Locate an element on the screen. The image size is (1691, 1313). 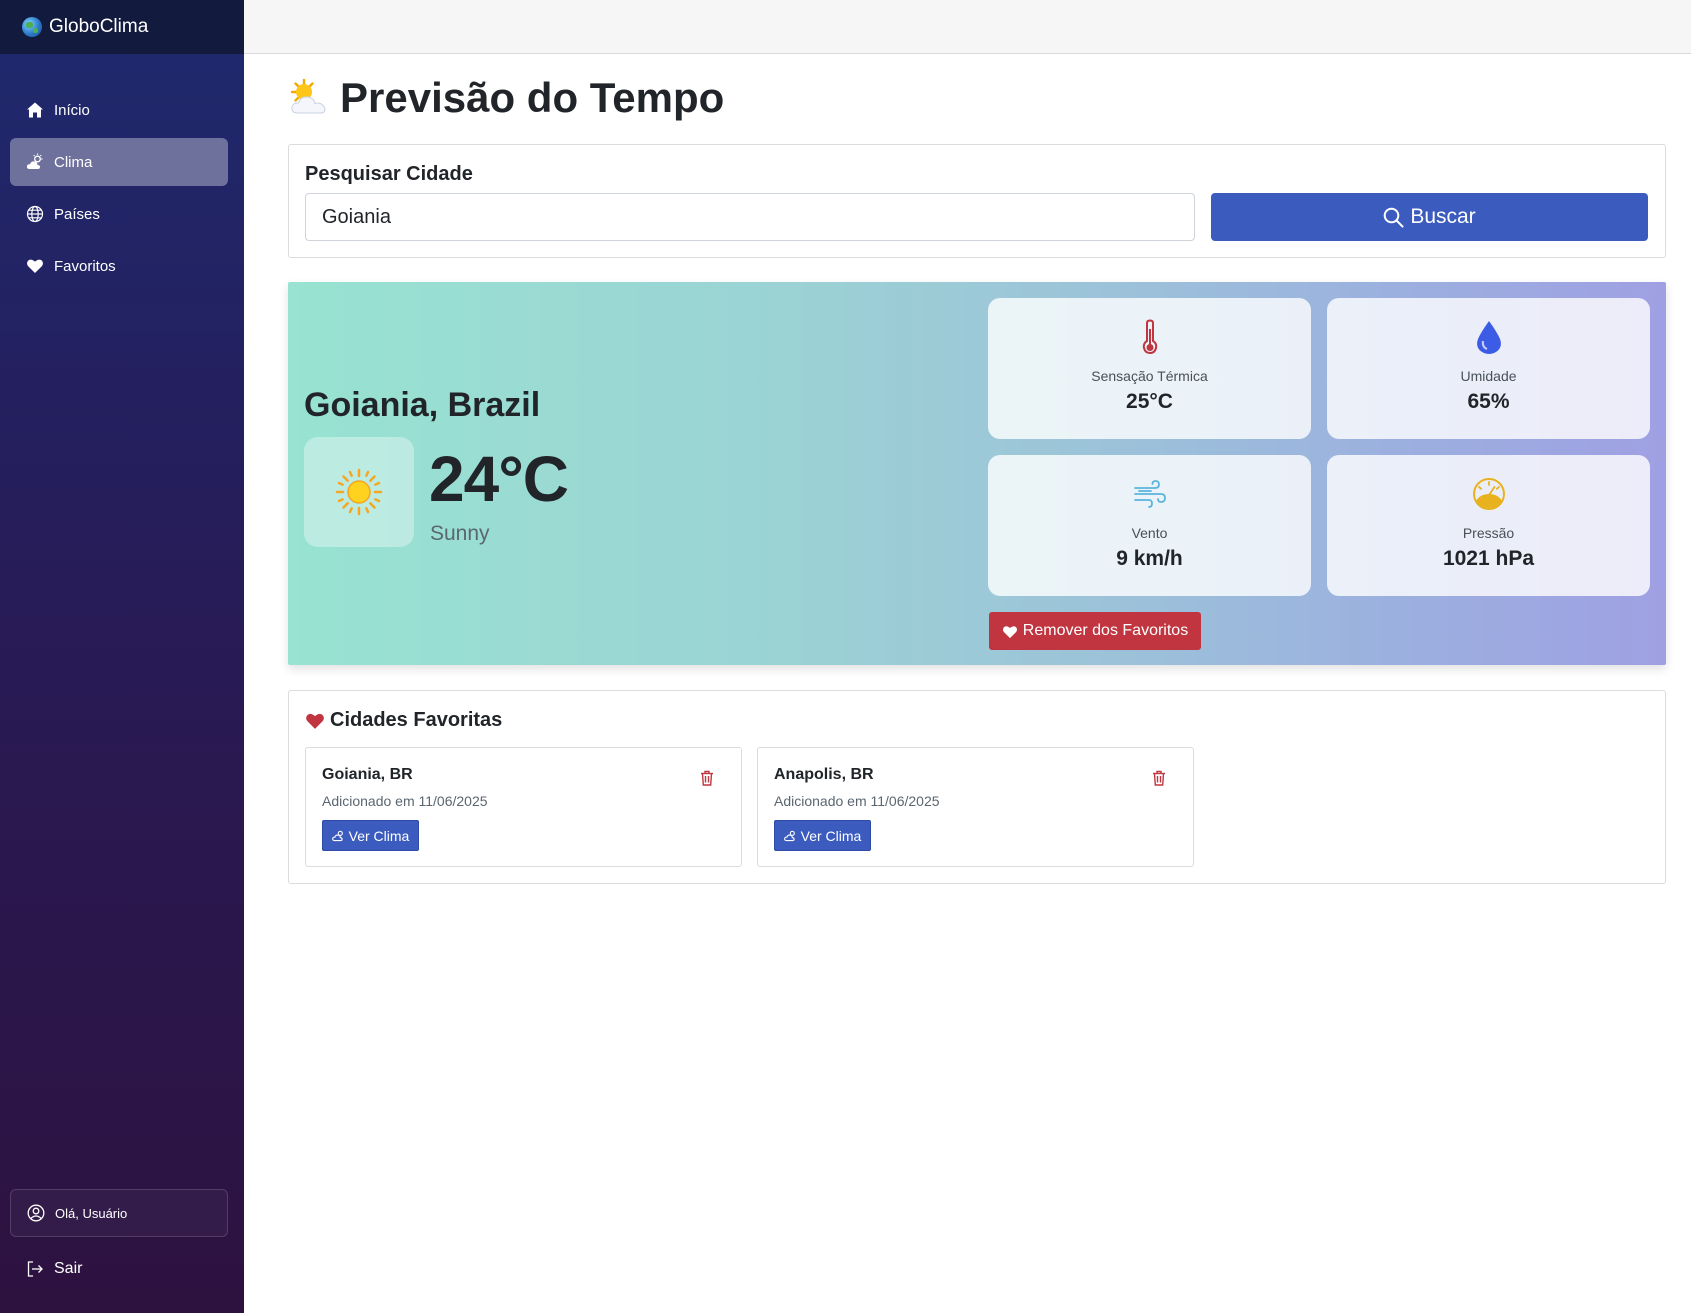
search-button-label: Buscar is located at coordinates (1443, 216).